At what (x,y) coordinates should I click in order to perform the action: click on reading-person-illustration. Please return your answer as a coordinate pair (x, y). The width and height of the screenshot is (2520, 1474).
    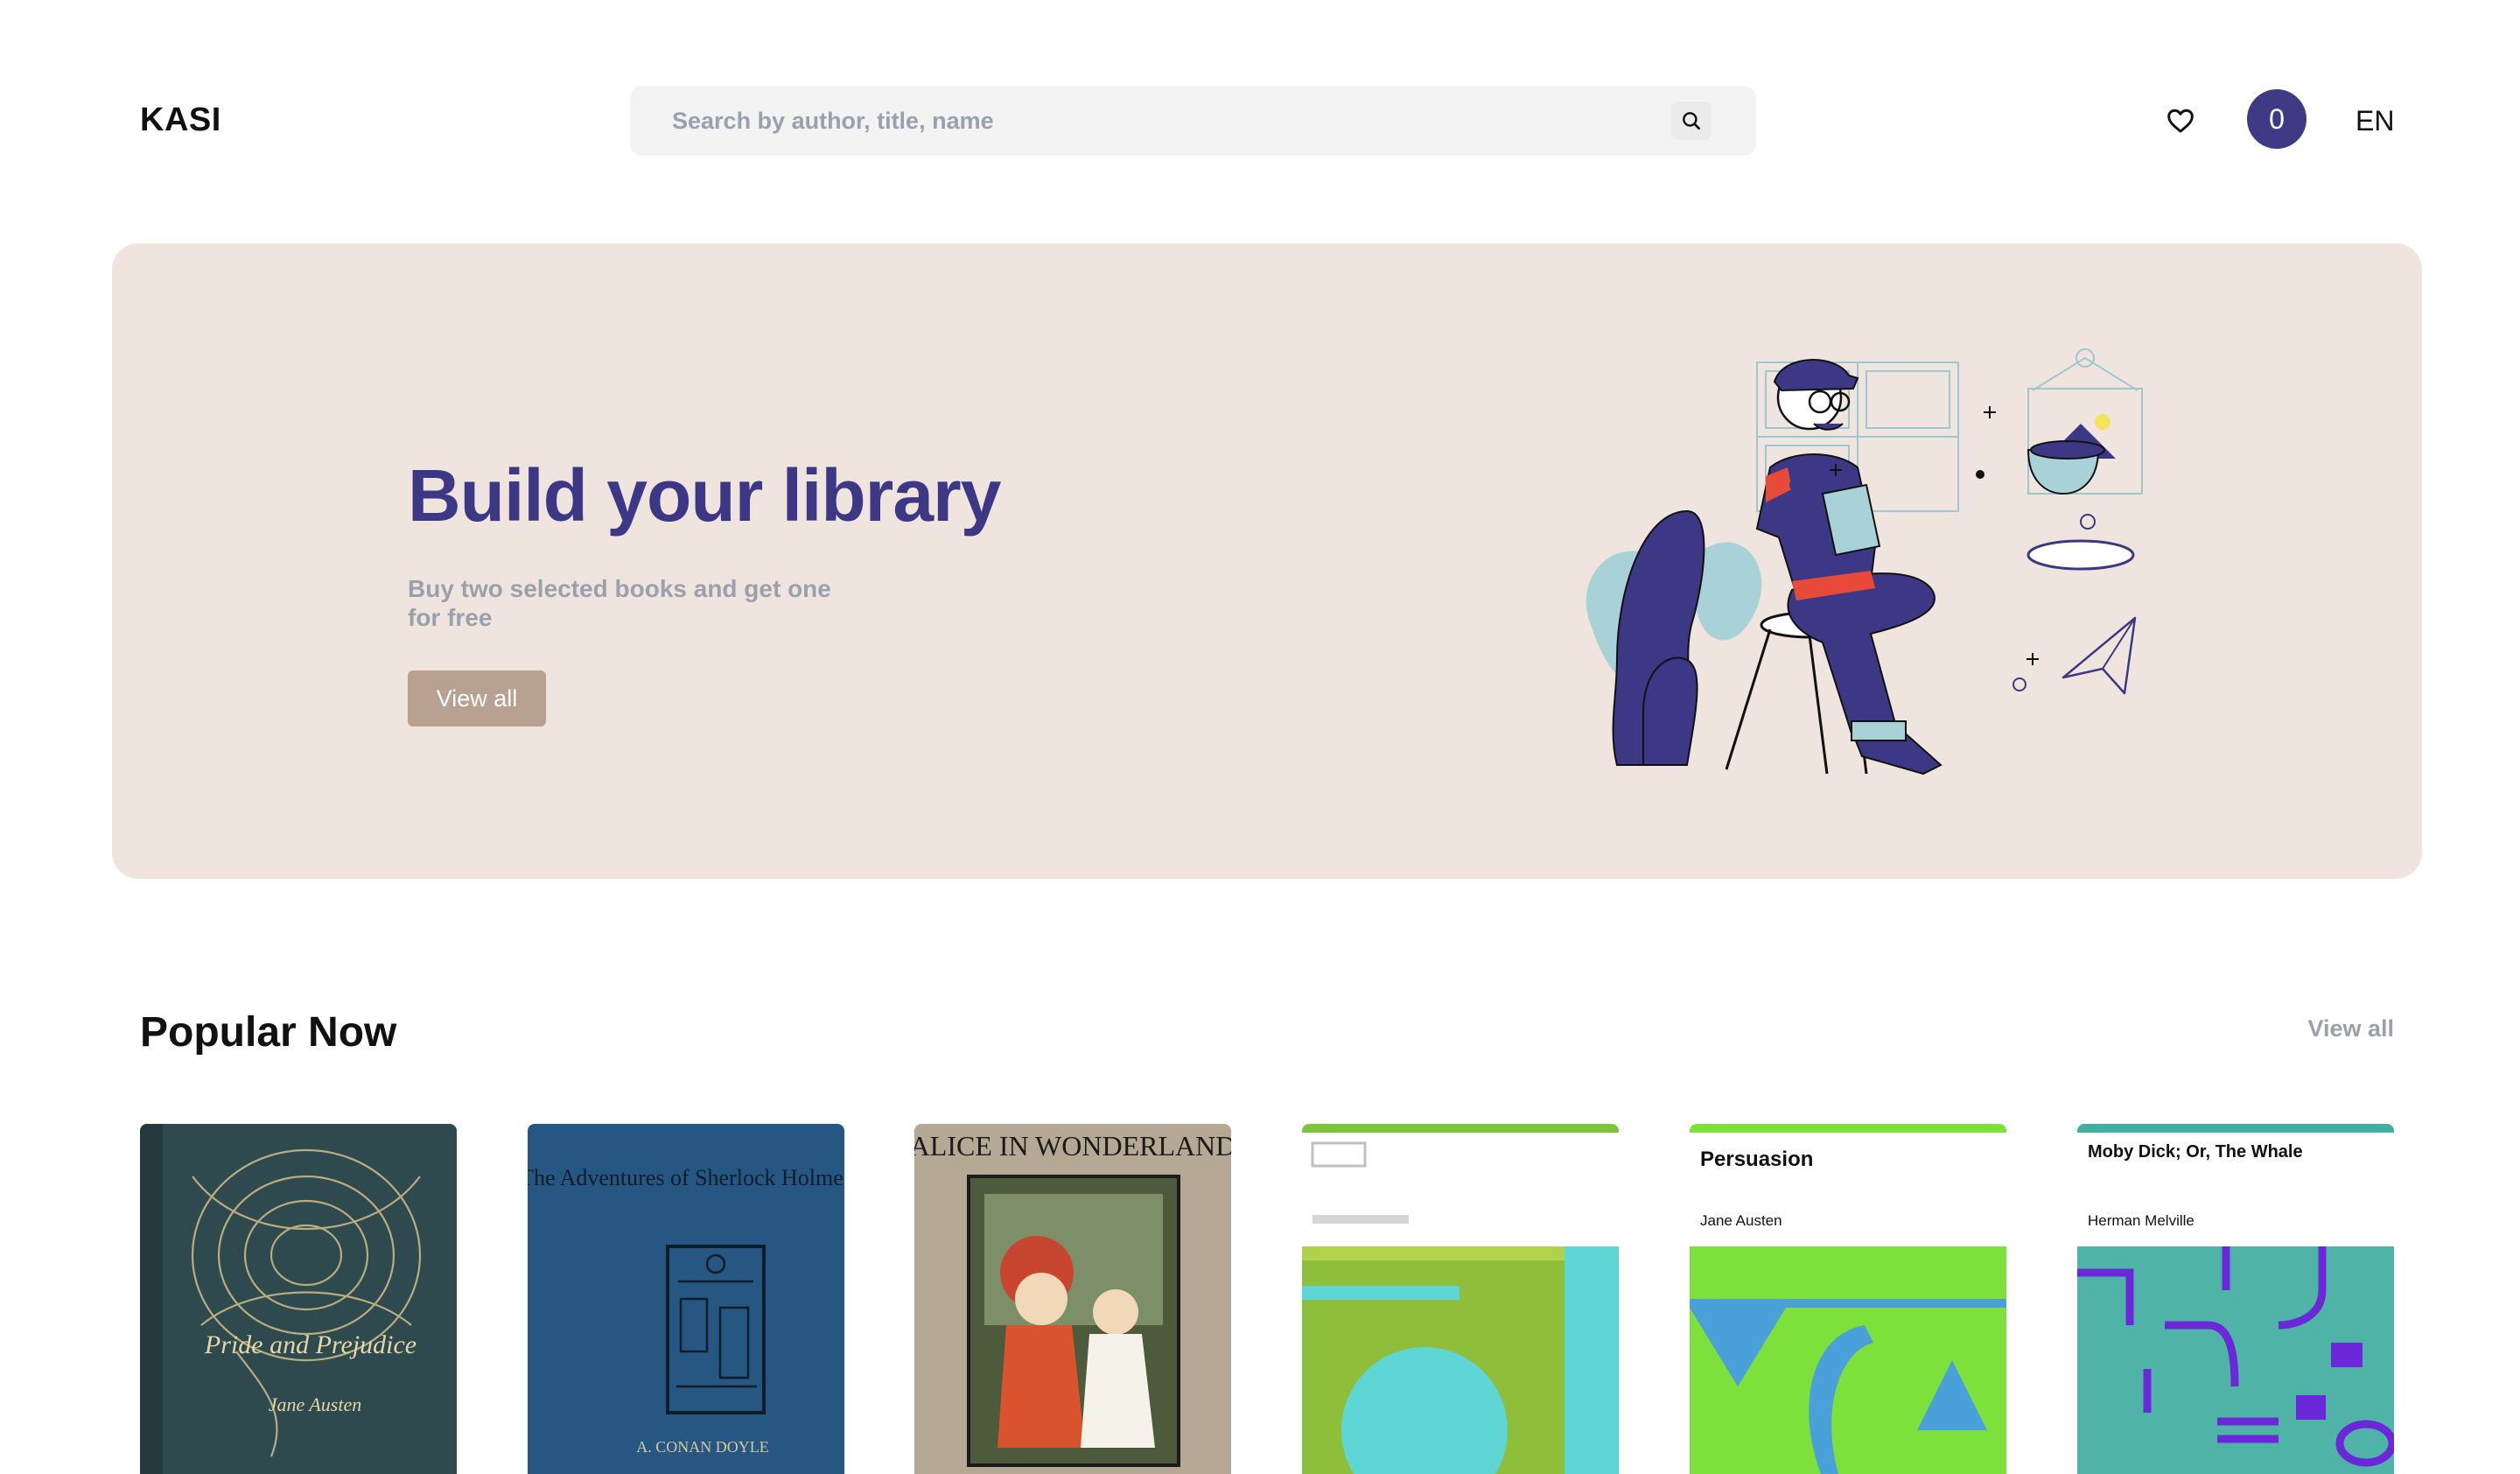
    Looking at the image, I should click on (1864, 562).